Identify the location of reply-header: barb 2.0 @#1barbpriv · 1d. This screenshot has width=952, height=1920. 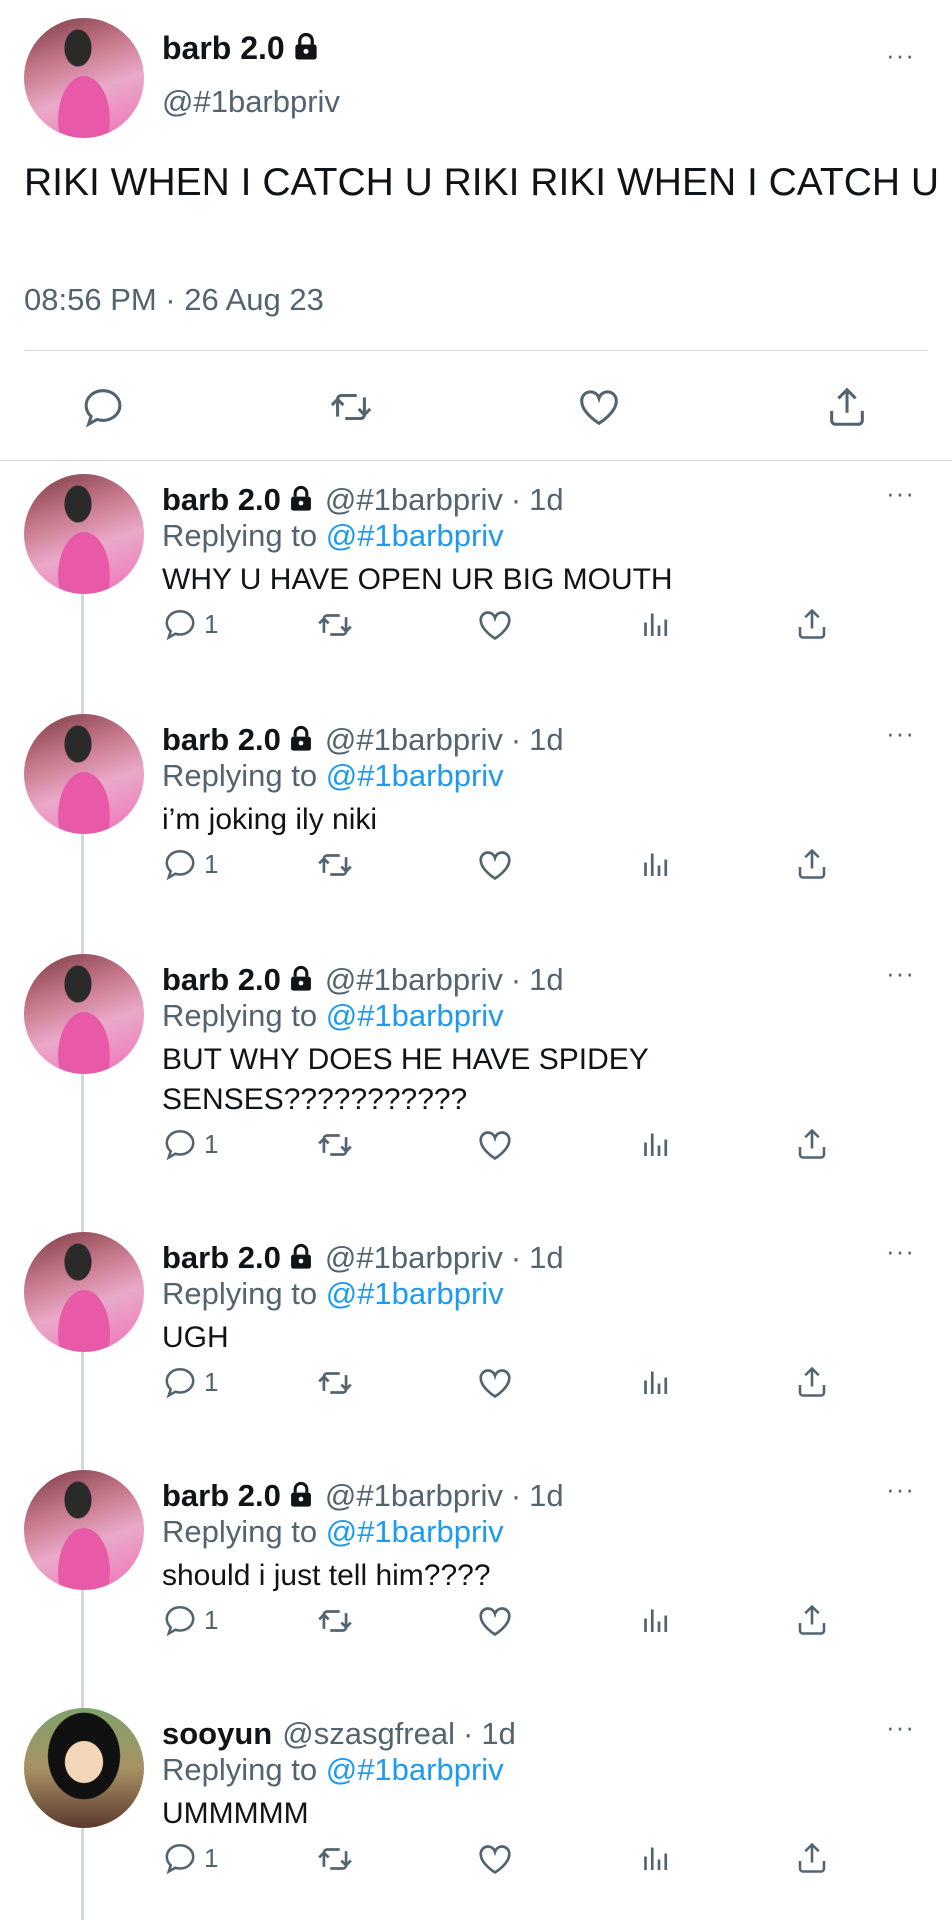
(363, 1258).